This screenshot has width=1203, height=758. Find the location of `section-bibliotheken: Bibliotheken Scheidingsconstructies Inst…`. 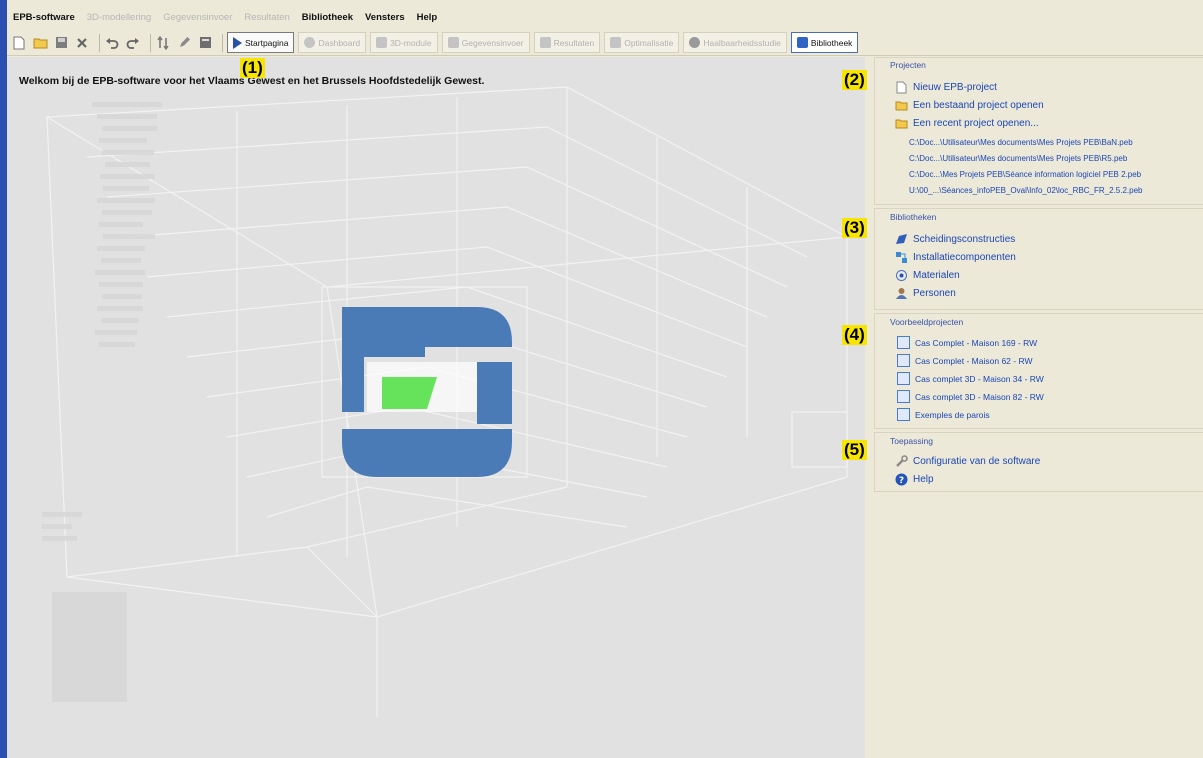

section-bibliotheken: Bibliotheken Scheidingsconstructies Inst… is located at coordinates (1038, 259).